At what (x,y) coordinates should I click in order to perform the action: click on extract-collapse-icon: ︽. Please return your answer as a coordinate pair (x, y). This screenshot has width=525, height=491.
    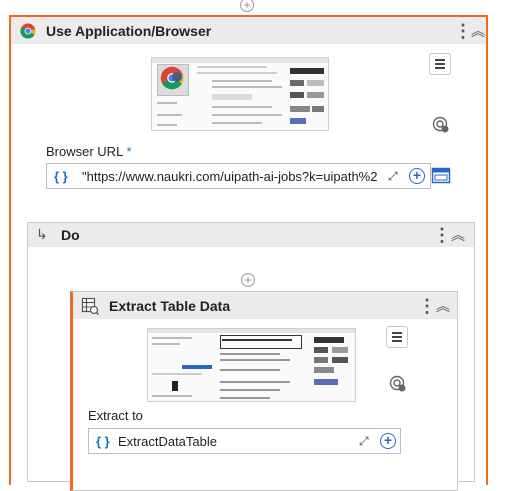
    Looking at the image, I should click on (443, 306).